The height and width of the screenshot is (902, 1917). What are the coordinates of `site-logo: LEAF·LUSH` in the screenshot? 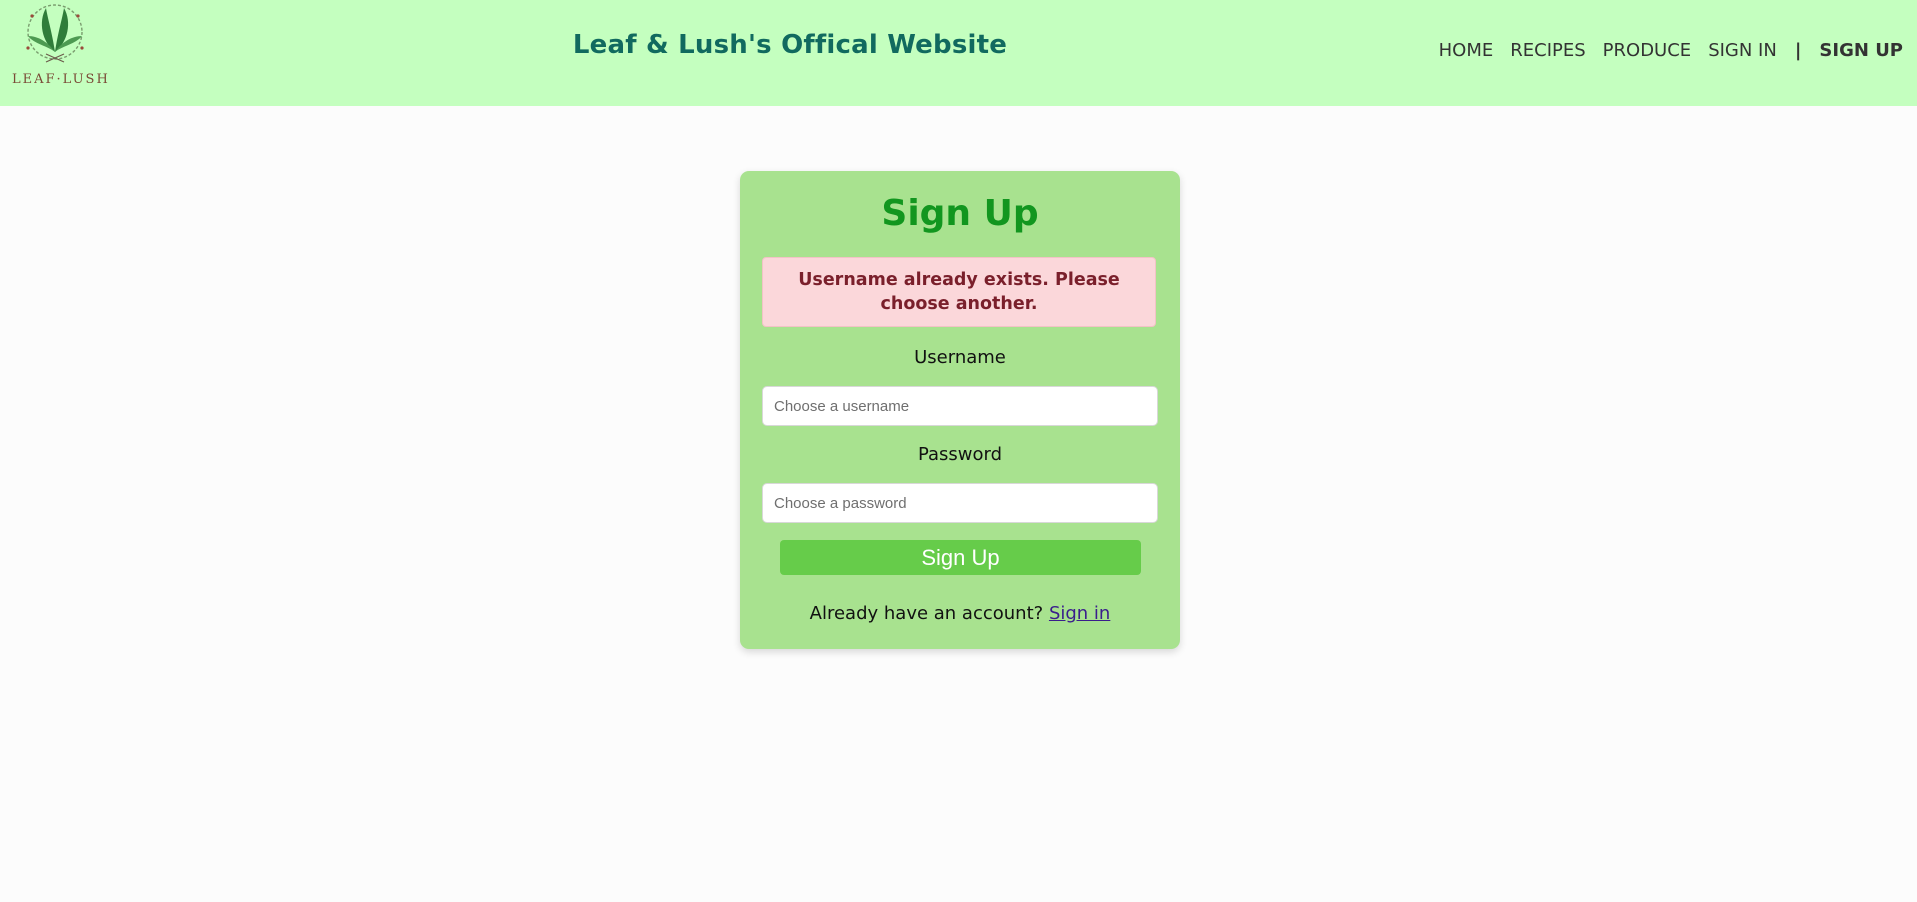 It's located at (61, 45).